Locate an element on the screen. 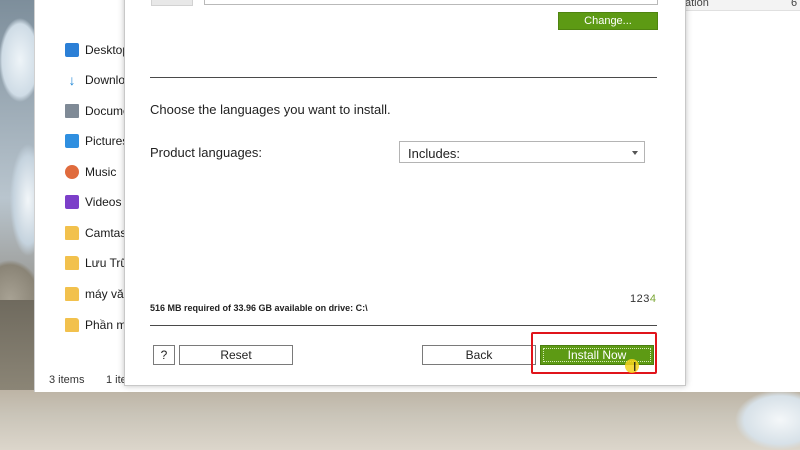 The height and width of the screenshot is (450, 800). wallpaper-ground is located at coordinates (400, 420).